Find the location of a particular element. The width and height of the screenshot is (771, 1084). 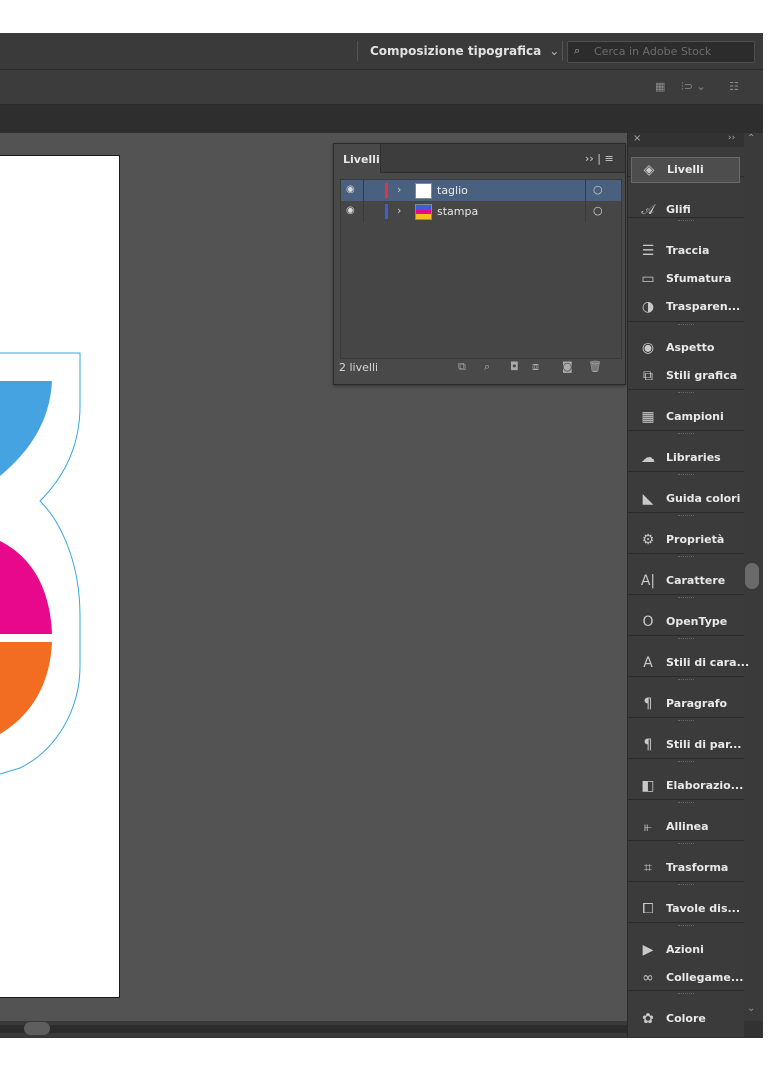

dock-item-graphic-styles: ⧉ Stili grafica is located at coordinates (686, 376).